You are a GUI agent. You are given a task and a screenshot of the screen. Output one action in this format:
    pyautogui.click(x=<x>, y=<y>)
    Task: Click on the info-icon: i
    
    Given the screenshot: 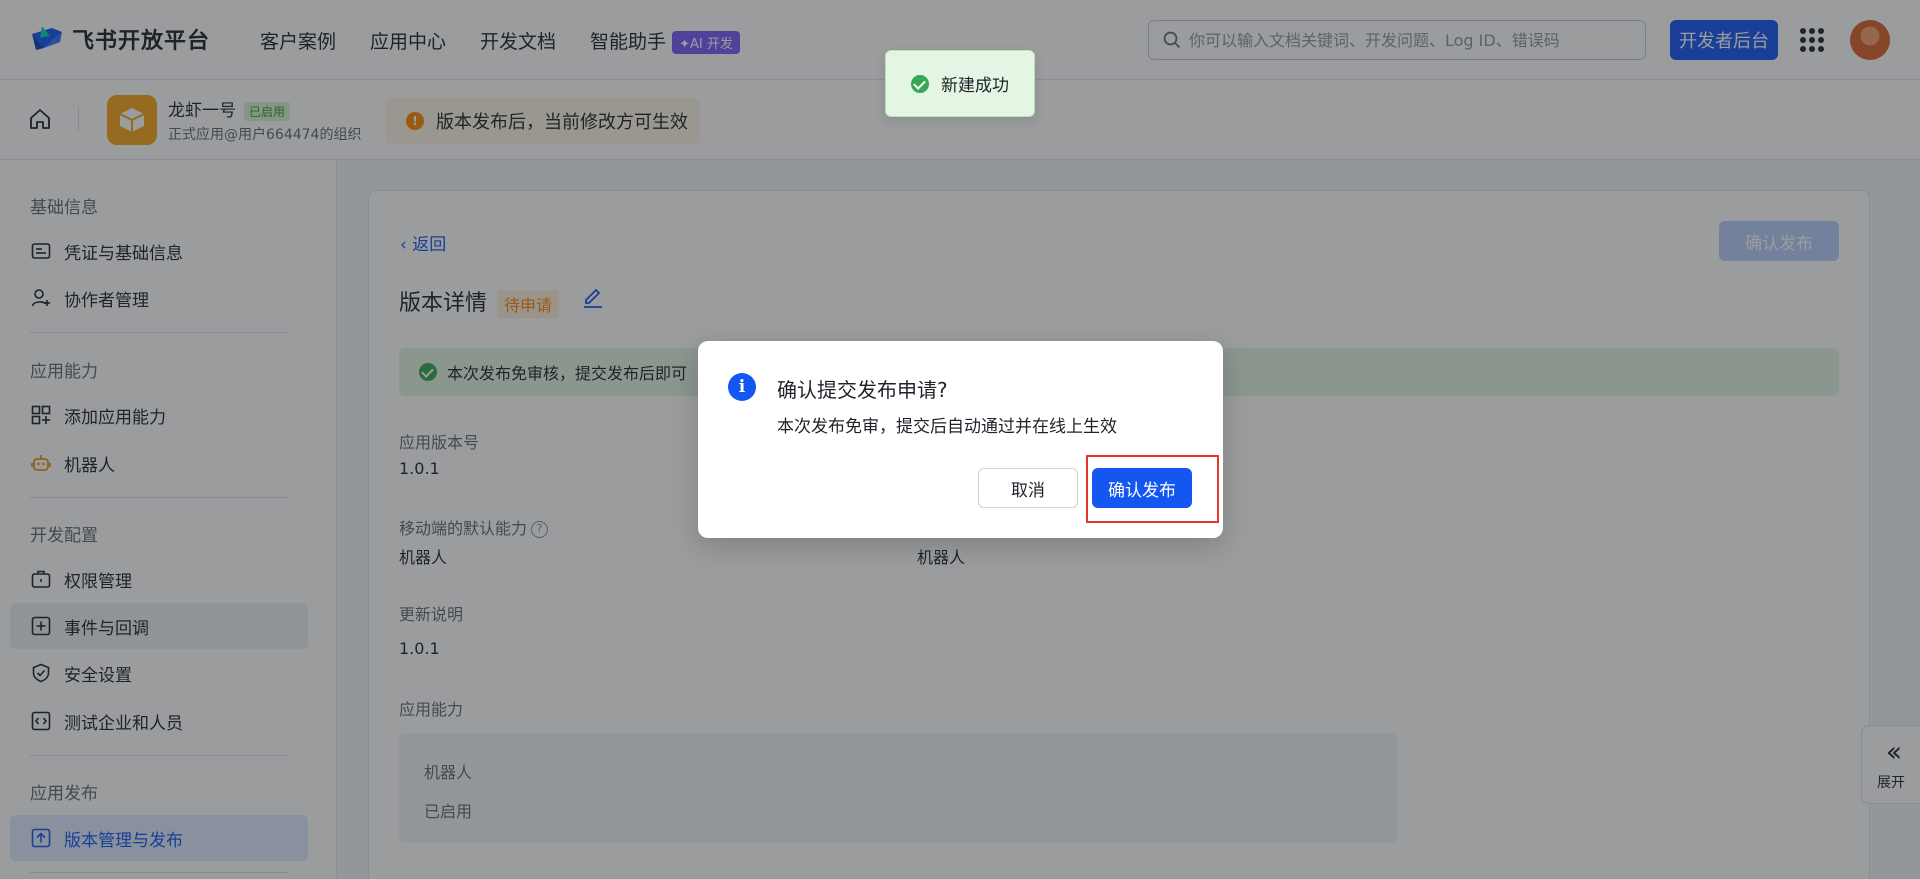 What is the action you would take?
    pyautogui.click(x=742, y=387)
    